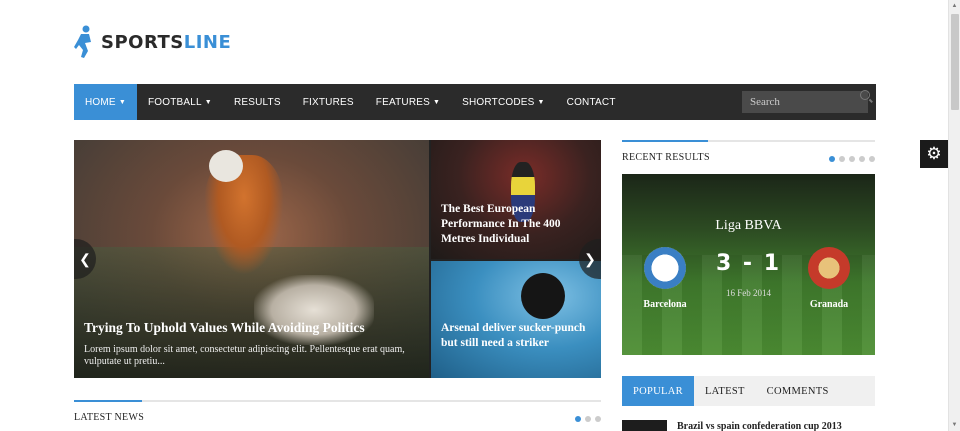  I want to click on latest-news-pager, so click(588, 419).